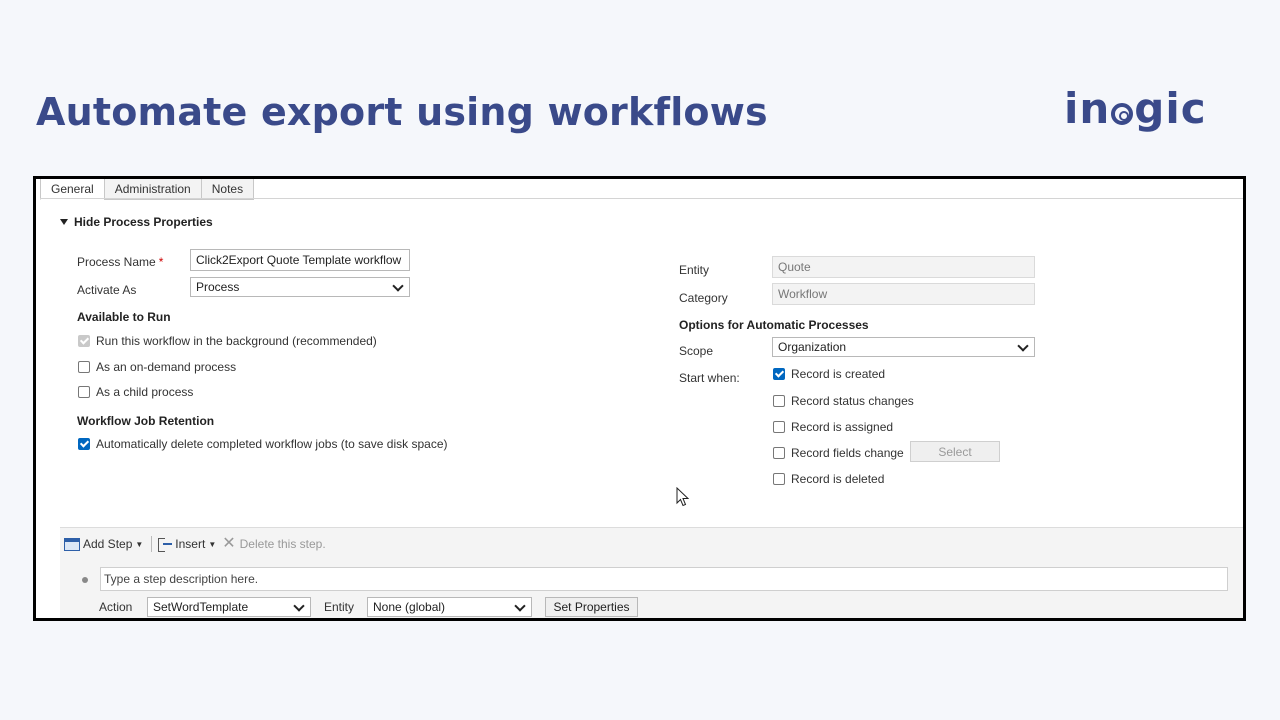 This screenshot has height=720, width=1280. What do you see at coordinates (85, 580) in the screenshot?
I see `step-bullet-icon` at bounding box center [85, 580].